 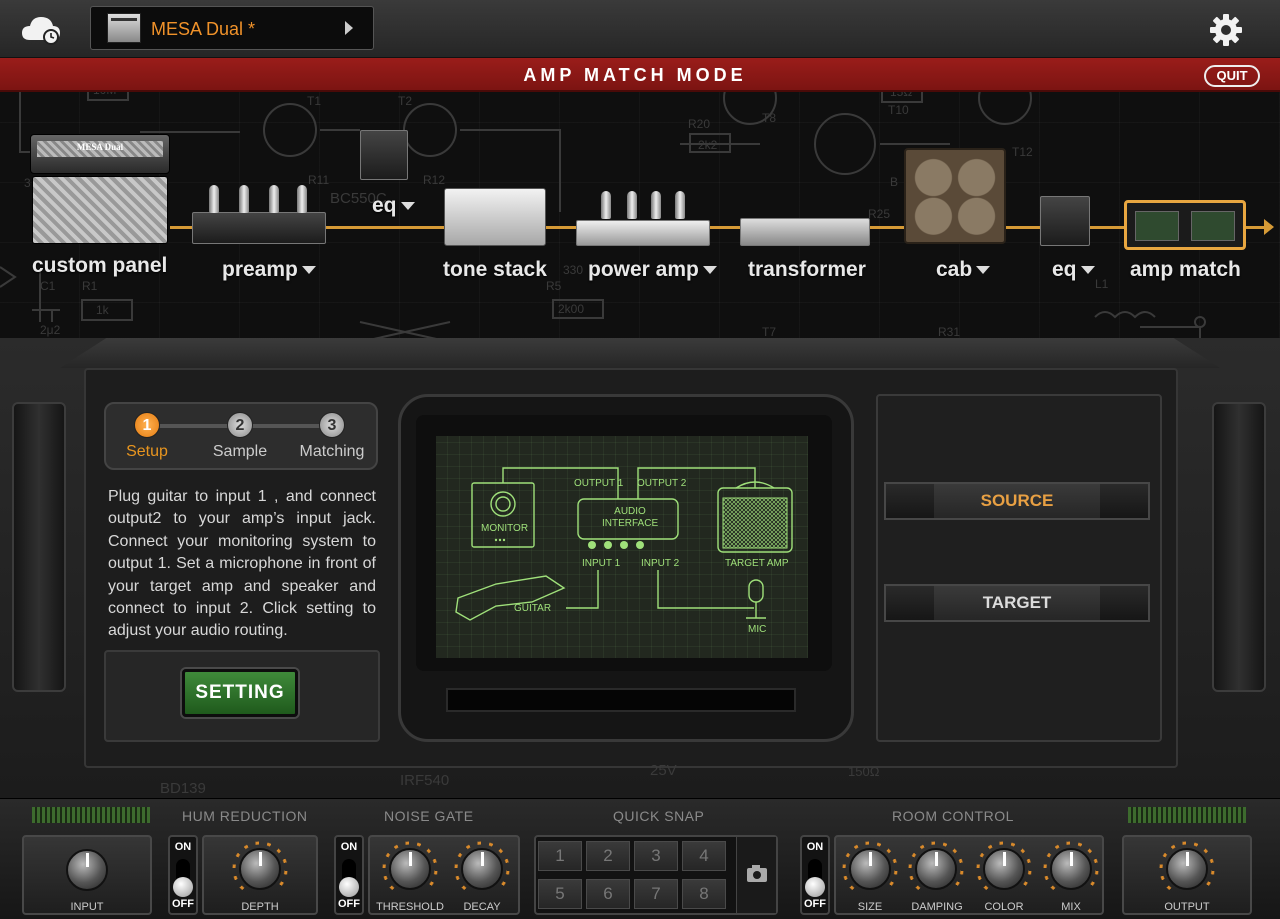 I want to click on toggle-off-label: OFF, so click(x=815, y=904).